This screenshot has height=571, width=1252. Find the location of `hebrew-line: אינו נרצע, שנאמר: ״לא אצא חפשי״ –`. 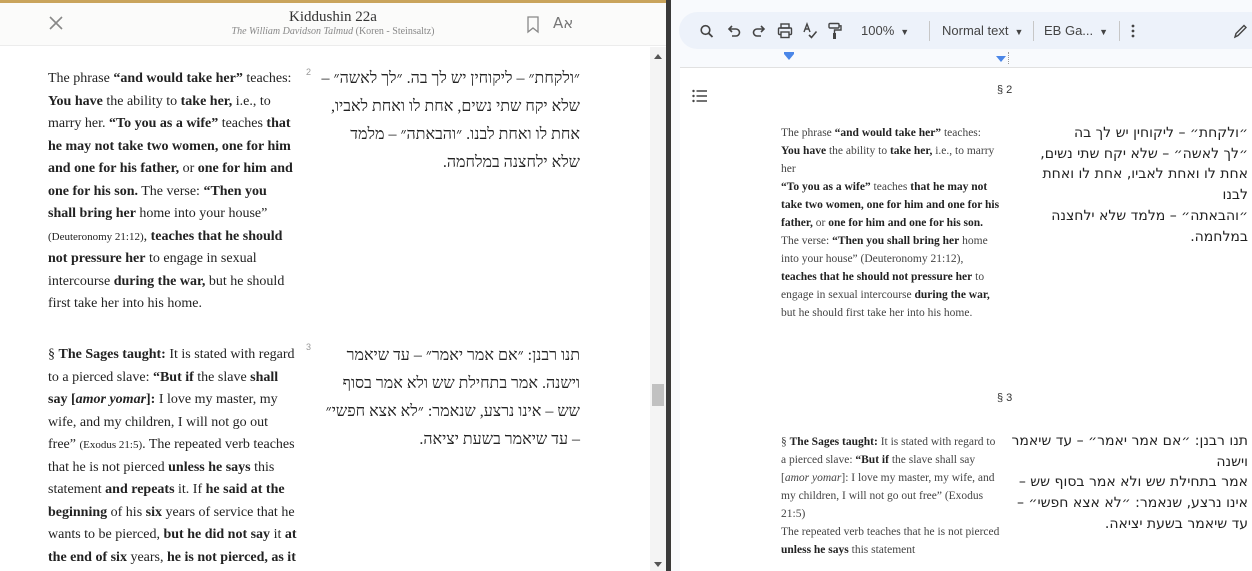

hebrew-line: אינו נרצע, שנאמר: ״לא אצא חפשי״ – is located at coordinates (1132, 503).